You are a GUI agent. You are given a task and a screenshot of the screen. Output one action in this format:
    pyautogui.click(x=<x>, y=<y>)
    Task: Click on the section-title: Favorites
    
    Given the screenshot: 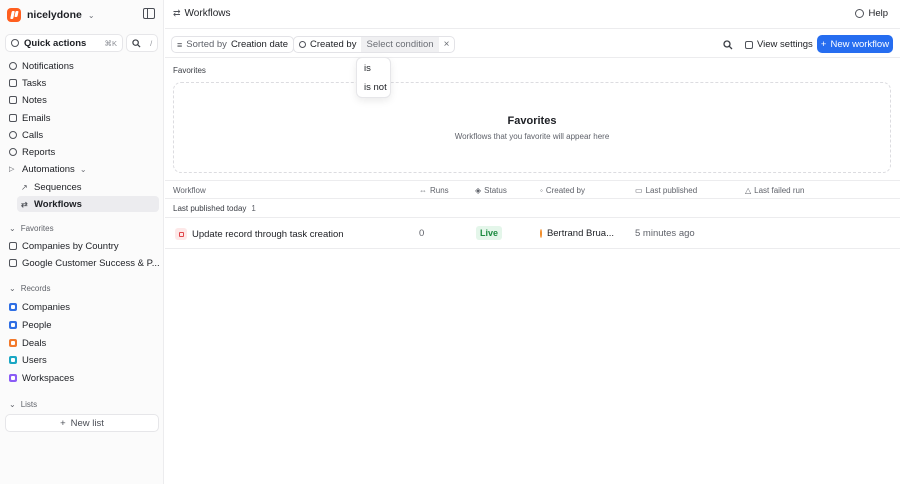 What is the action you would take?
    pyautogui.click(x=37, y=228)
    